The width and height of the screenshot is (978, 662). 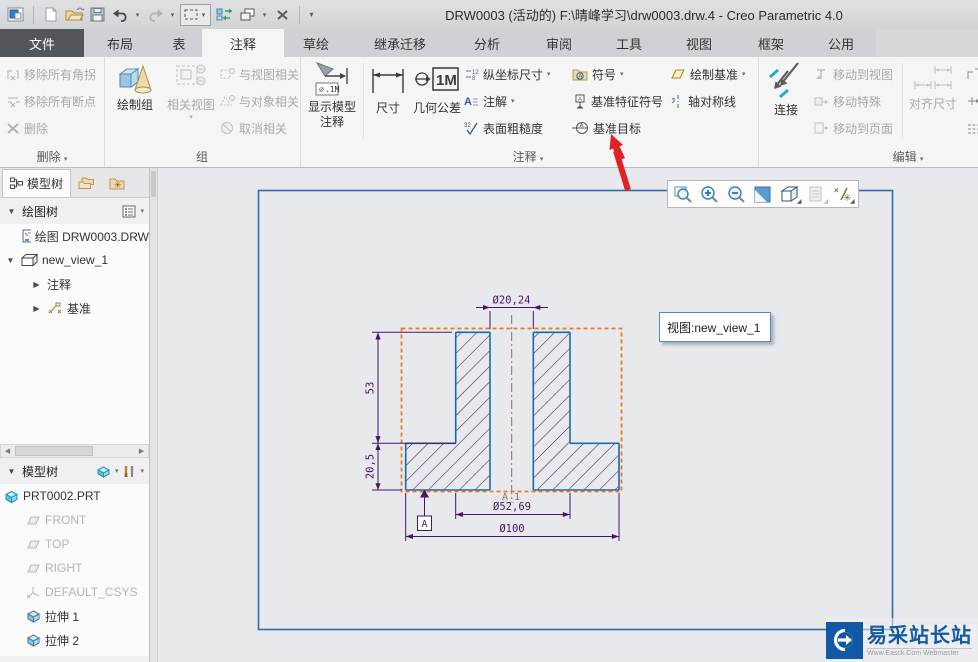 What do you see at coordinates (512, 507) in the screenshot?
I see `svg-text: Ø52,69` at bounding box center [512, 507].